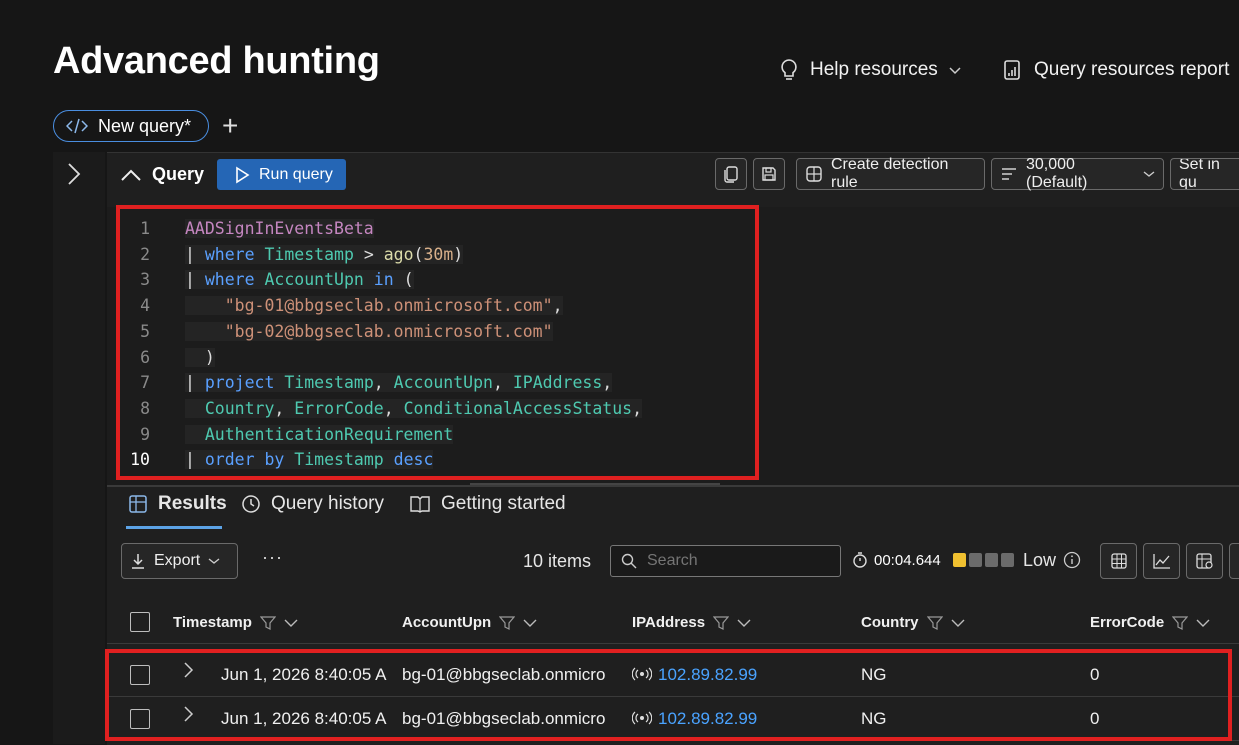  I want to click on results-highlight-box, so click(668, 695).